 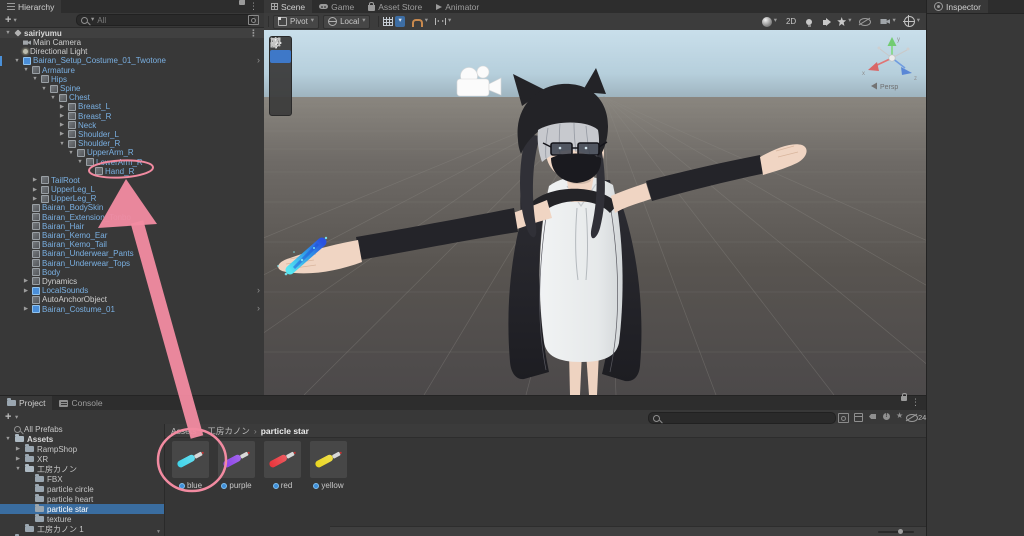 What do you see at coordinates (872, 416) in the screenshot?
I see `search-by-label-icon` at bounding box center [872, 416].